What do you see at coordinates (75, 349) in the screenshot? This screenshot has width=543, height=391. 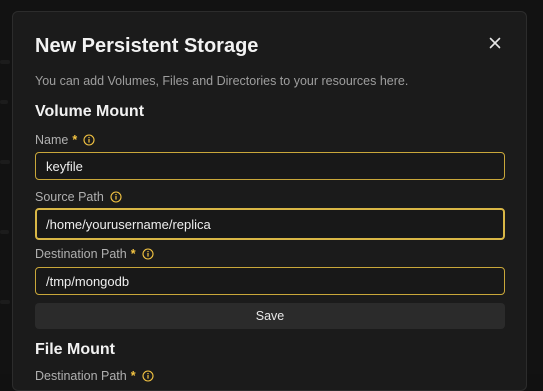 I see `file-mount-heading: File Mount` at bounding box center [75, 349].